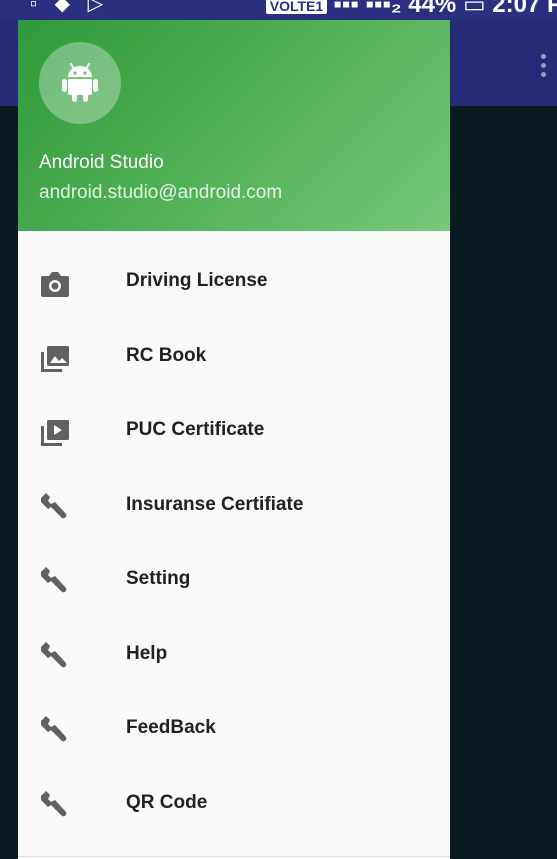  Describe the element at coordinates (234, 728) in the screenshot. I see `menu-item-feedback: FeedBack` at that location.